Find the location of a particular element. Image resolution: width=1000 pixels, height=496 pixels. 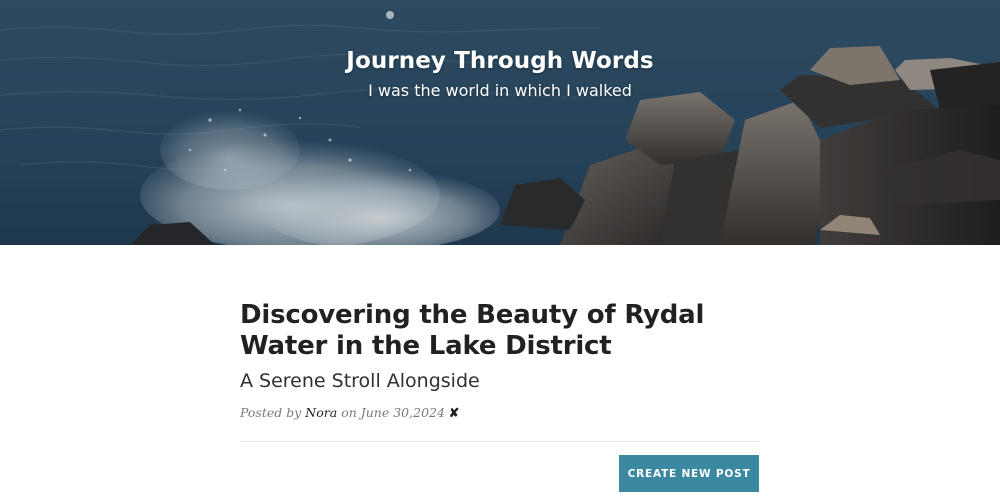

posted-by-label: Posted by is located at coordinates (271, 412).